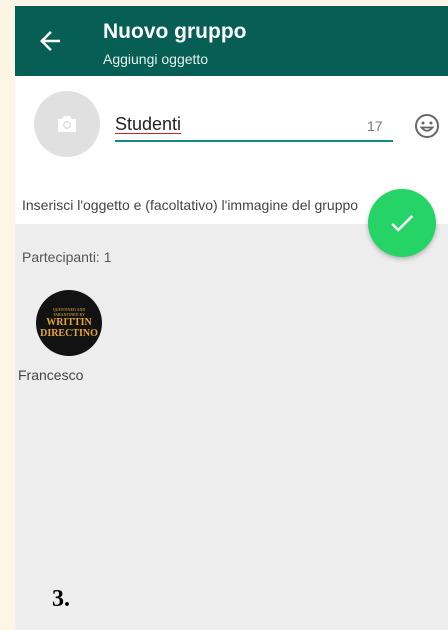 This screenshot has height=630, width=448. I want to click on group-photo-button, so click(67, 124).